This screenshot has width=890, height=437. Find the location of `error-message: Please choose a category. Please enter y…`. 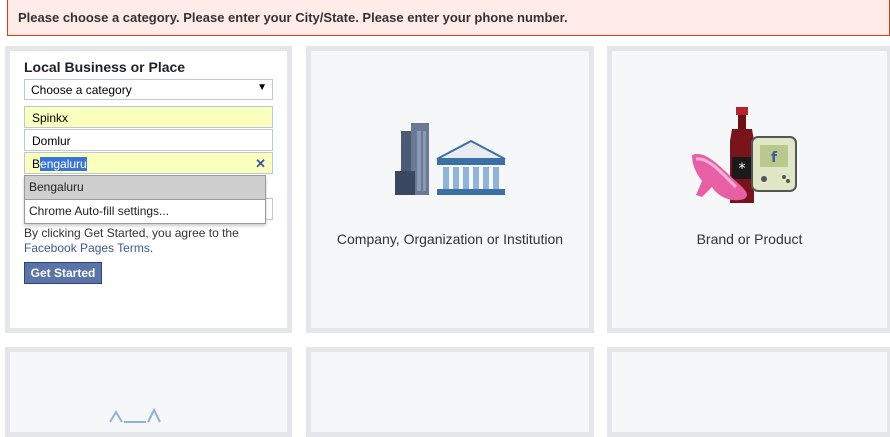

error-message: Please choose a category. Please enter y… is located at coordinates (293, 17).